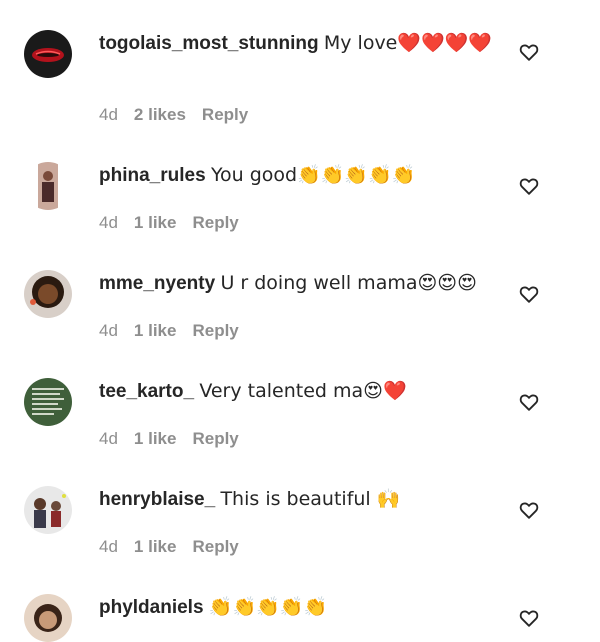  I want to click on comment-username: togolais_most_stunning, so click(209, 43).